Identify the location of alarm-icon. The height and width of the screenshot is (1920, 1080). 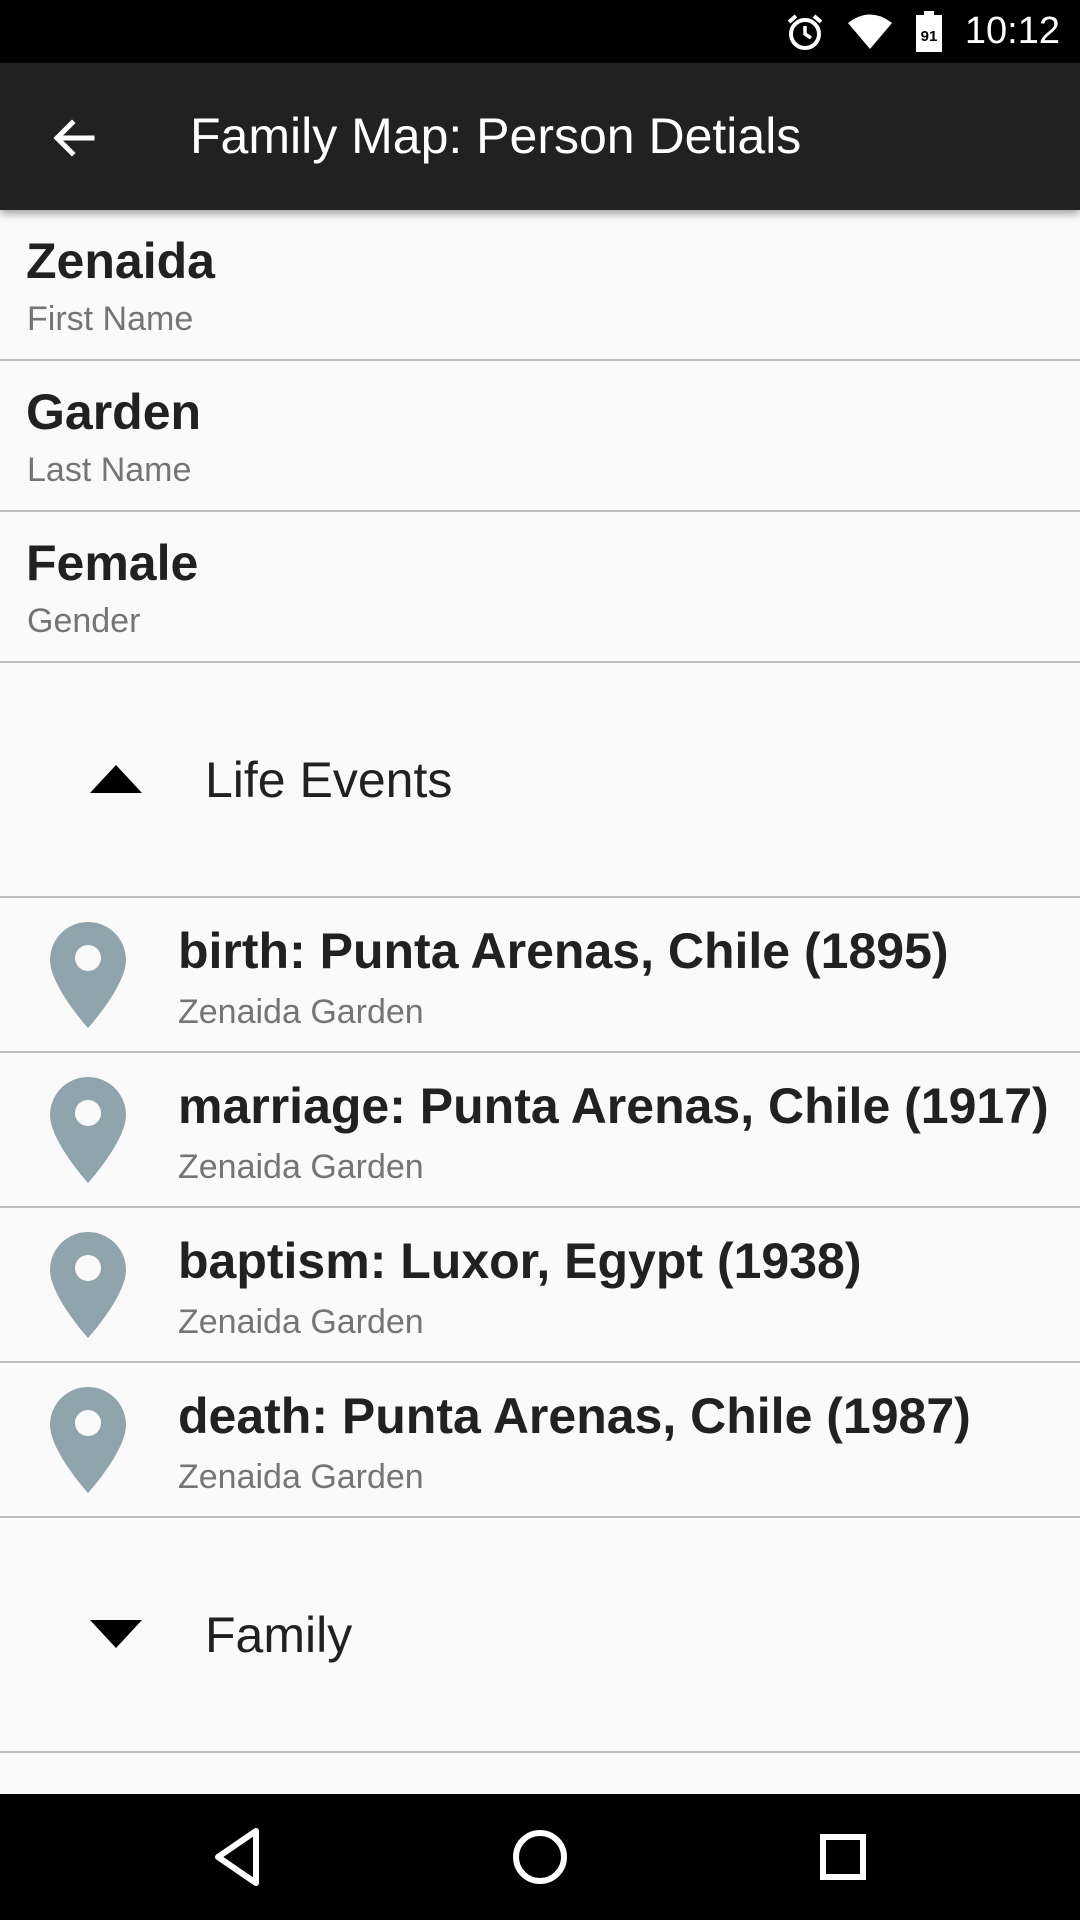
(805, 31).